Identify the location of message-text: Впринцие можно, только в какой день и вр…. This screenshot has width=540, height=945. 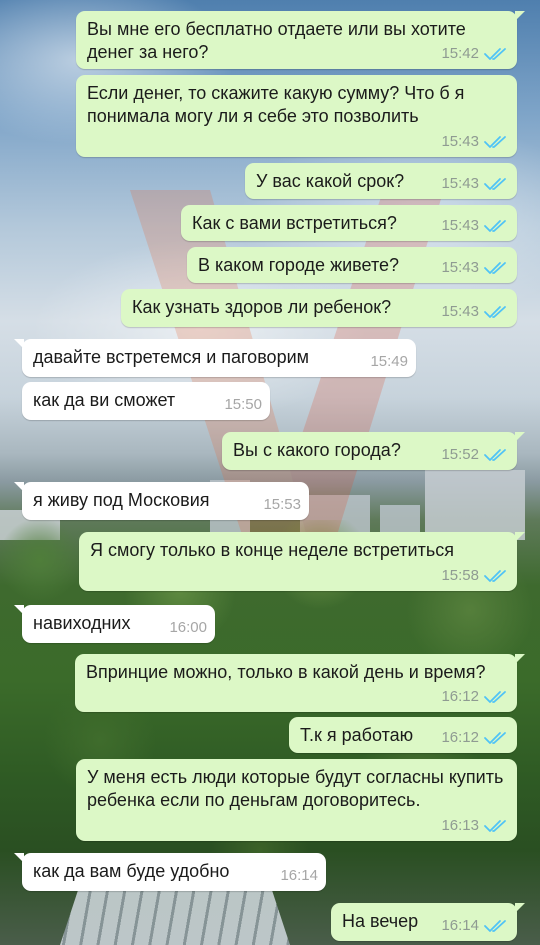
(286, 672).